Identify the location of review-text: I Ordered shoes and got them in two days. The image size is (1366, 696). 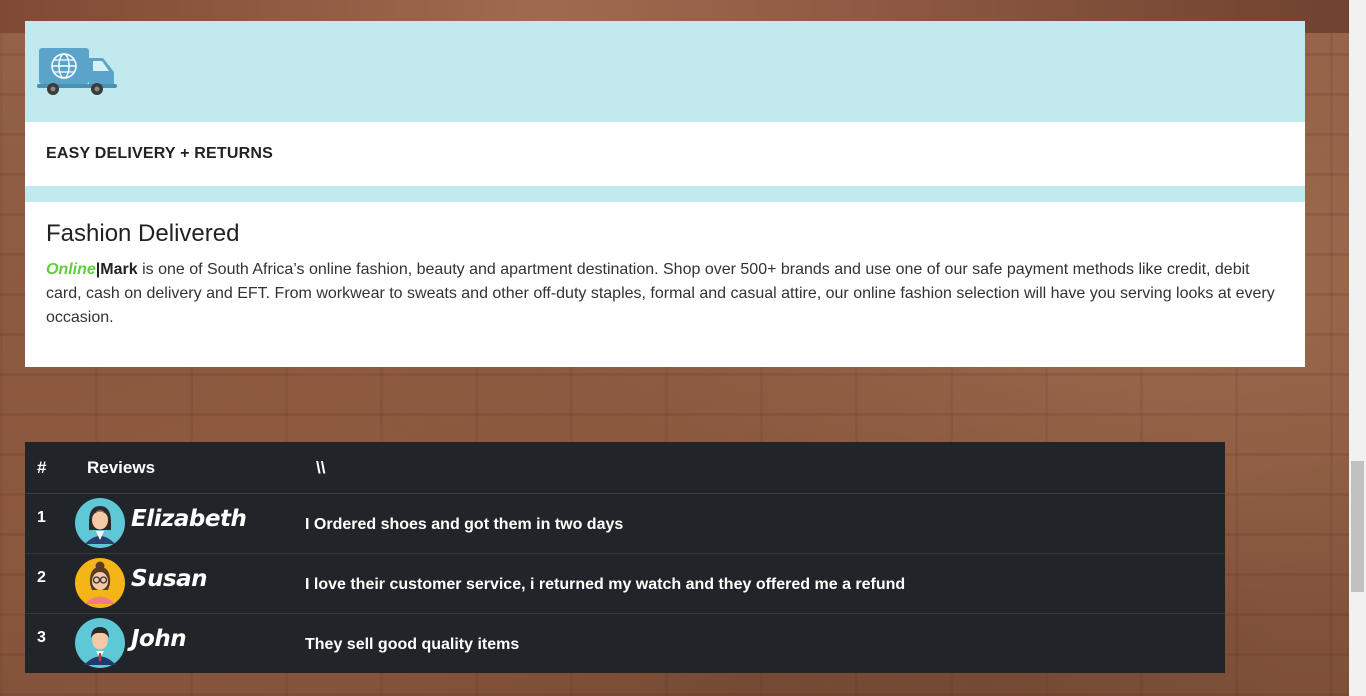
(464, 524).